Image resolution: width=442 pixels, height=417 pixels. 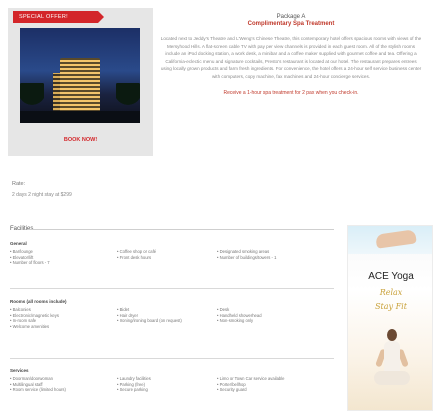 I want to click on section-heading: General, so click(x=18, y=243).